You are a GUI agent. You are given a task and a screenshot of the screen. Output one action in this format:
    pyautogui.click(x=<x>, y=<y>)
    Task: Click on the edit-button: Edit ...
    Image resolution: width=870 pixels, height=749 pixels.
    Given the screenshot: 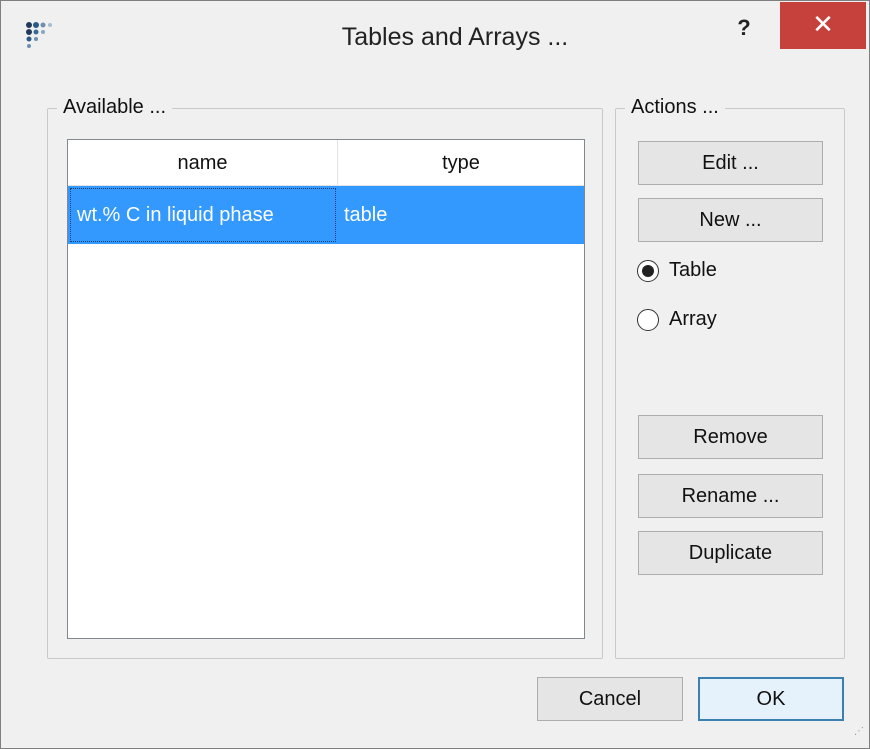 What is the action you would take?
    pyautogui.click(x=730, y=163)
    